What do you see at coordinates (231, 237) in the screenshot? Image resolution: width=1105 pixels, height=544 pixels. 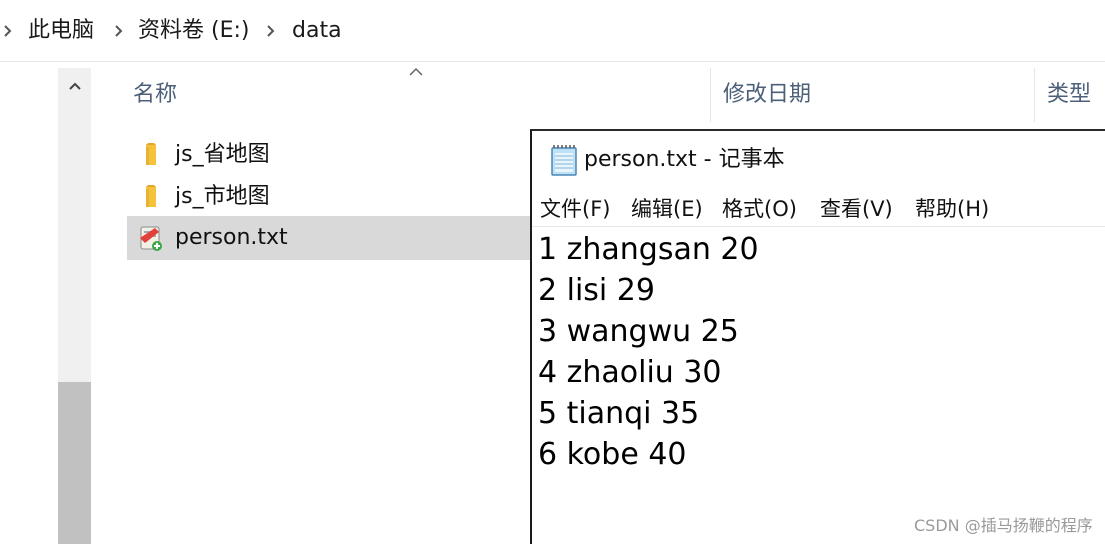 I see `file-name: person.txt` at bounding box center [231, 237].